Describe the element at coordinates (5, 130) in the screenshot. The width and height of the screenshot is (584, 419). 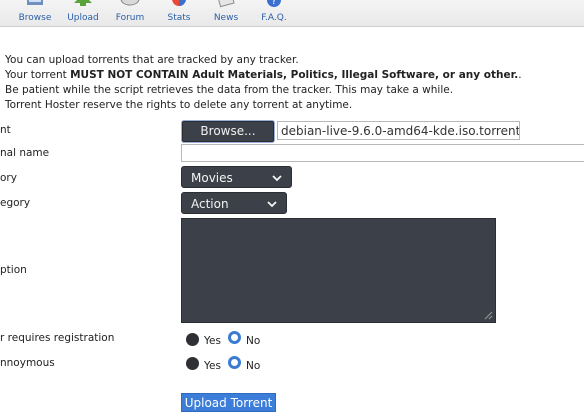
I see `torrent-file-label: nt` at that location.